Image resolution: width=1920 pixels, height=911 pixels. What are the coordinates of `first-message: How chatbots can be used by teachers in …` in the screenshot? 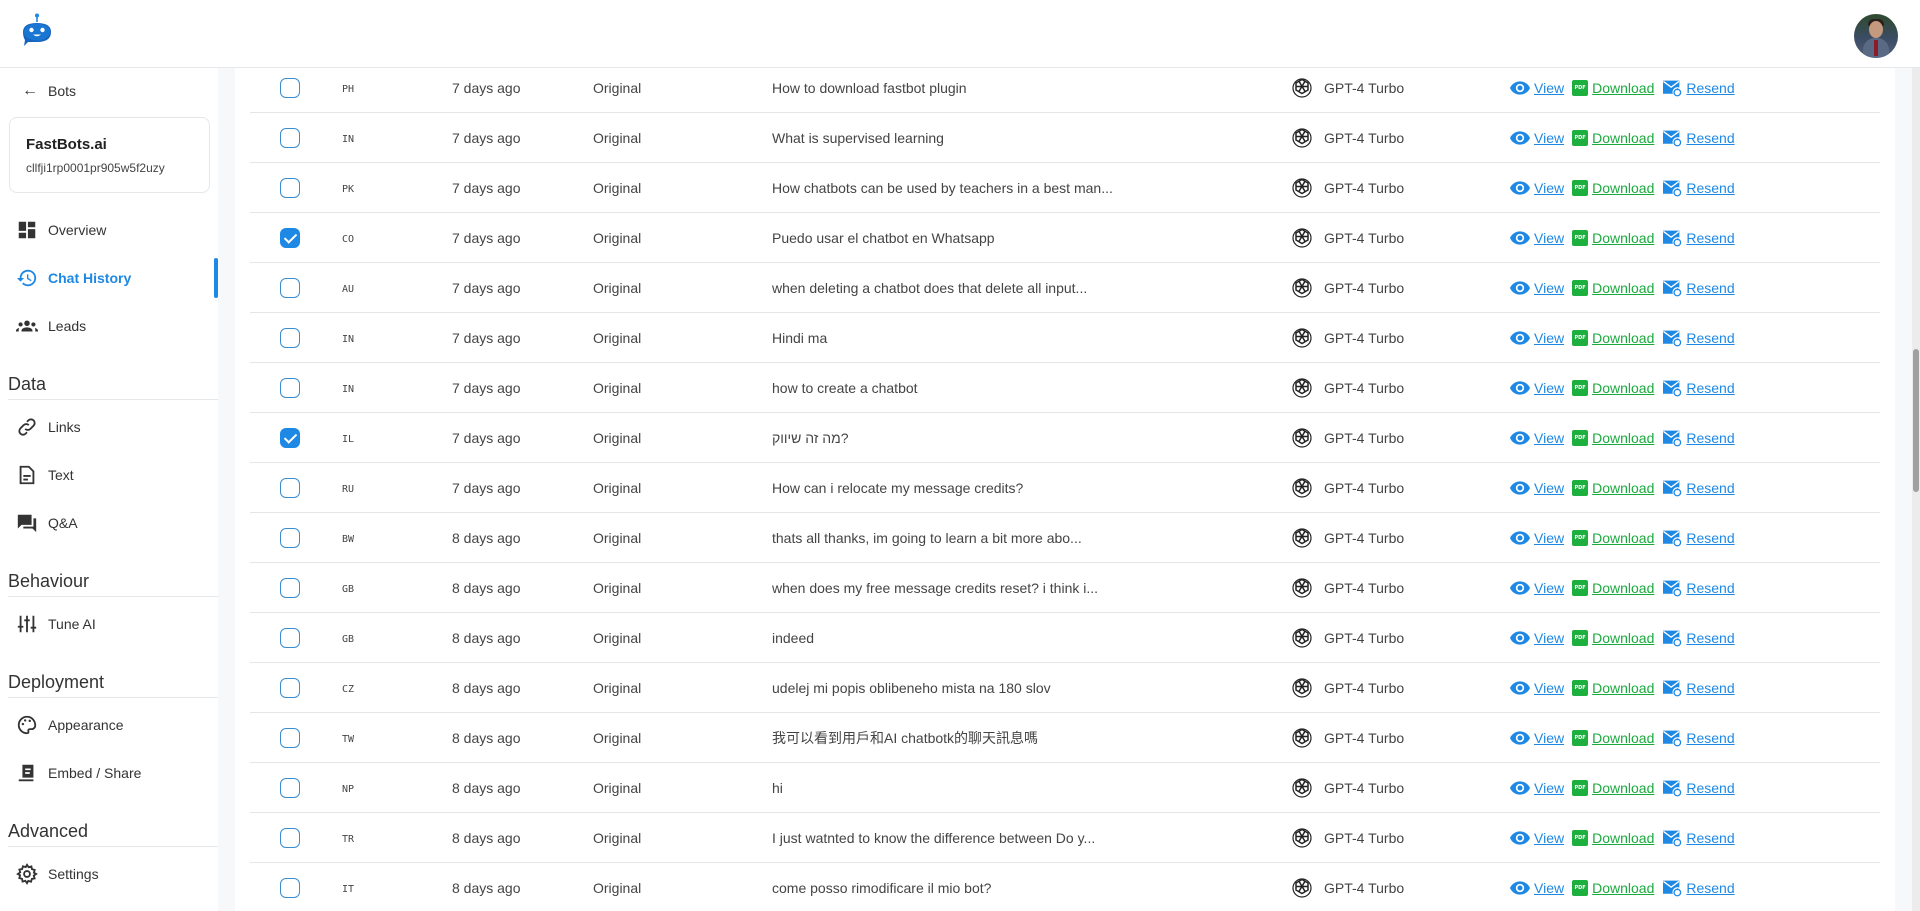 It's located at (942, 188).